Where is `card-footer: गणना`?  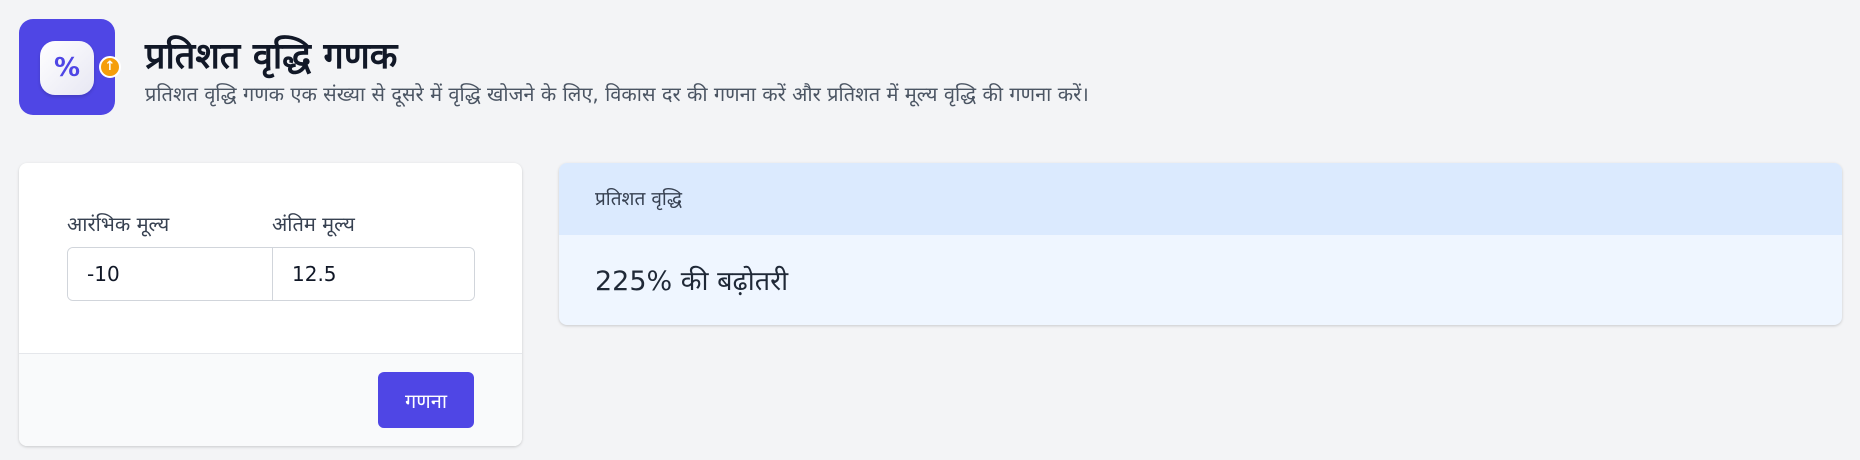
card-footer: गणना is located at coordinates (270, 399).